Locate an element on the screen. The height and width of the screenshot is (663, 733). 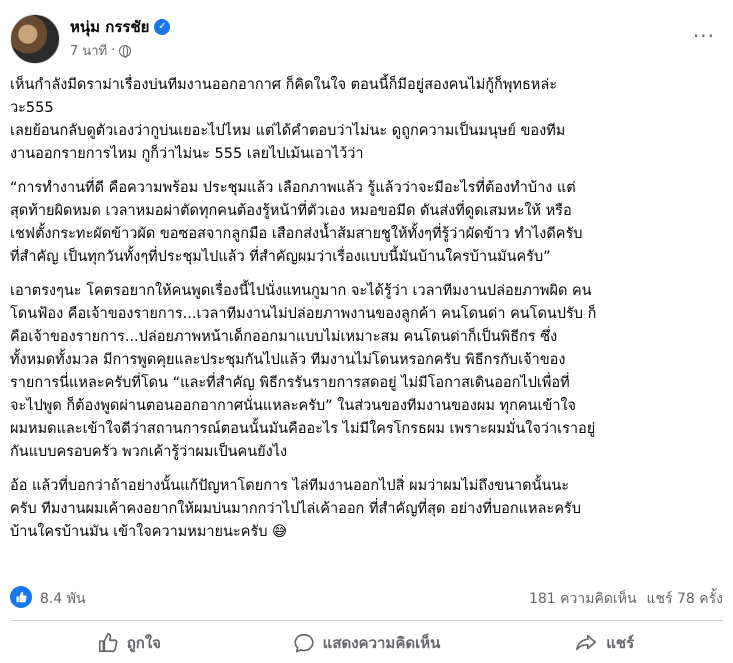
thumbs-up-icon is located at coordinates (108, 643).